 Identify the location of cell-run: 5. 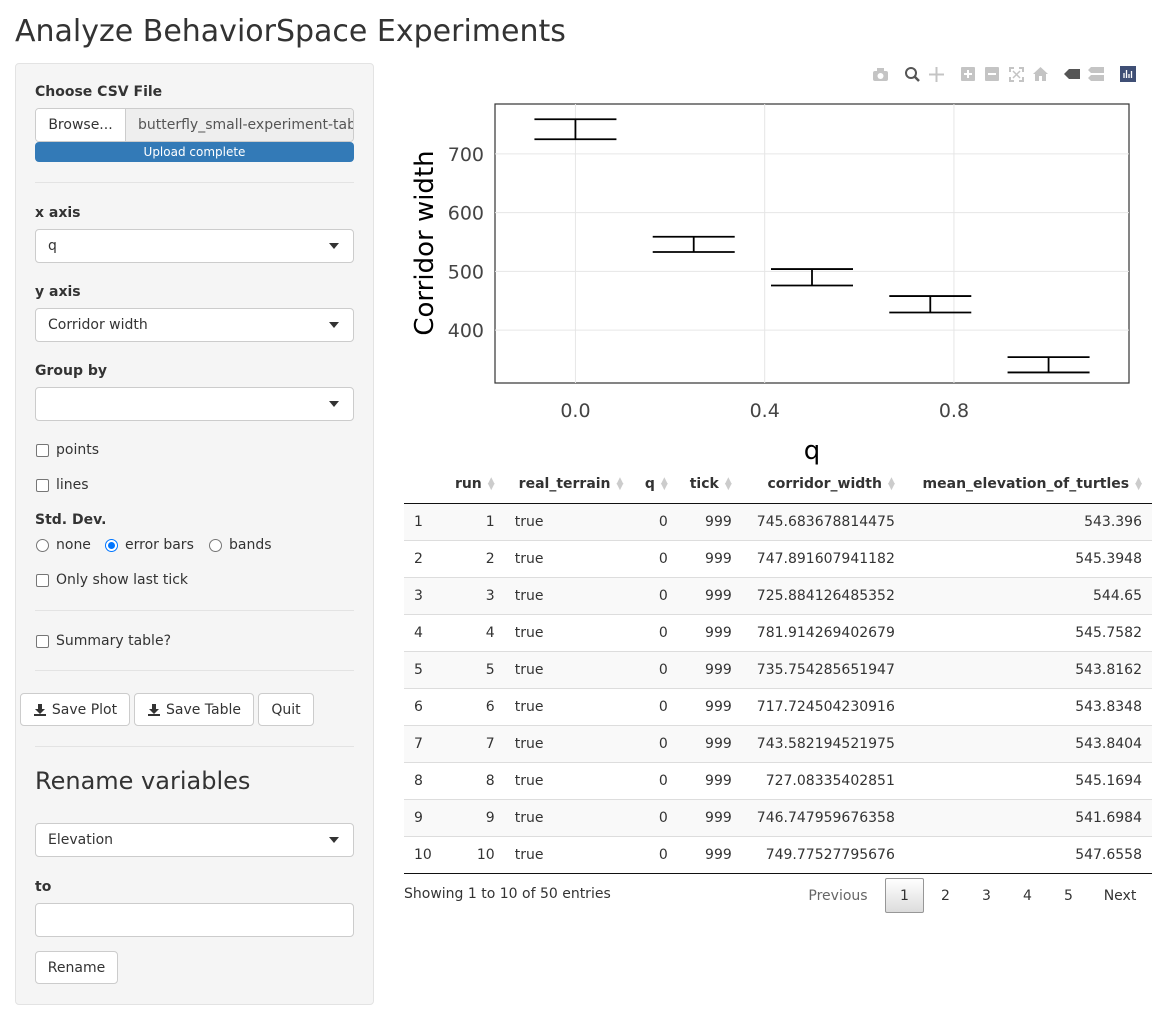
(474, 669).